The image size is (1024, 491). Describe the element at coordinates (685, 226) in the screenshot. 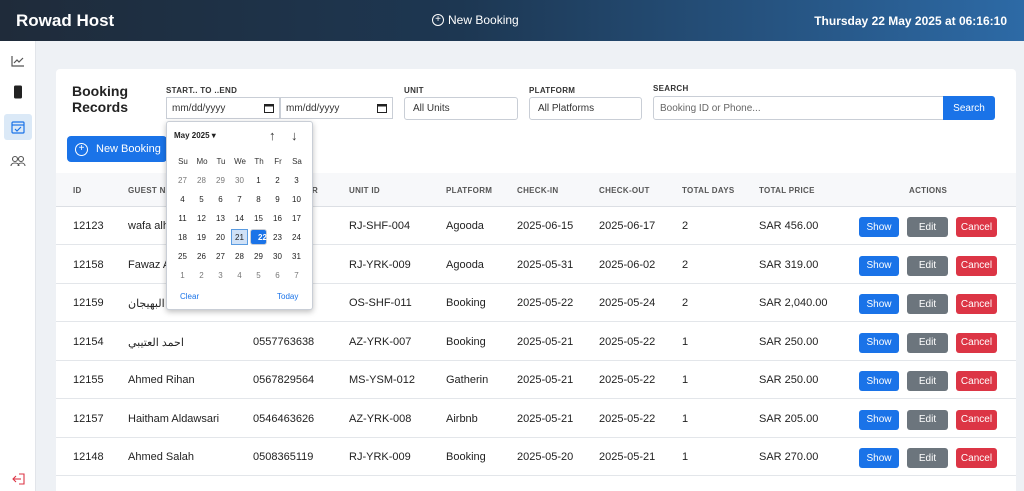

I see `cell-days: 2` at that location.